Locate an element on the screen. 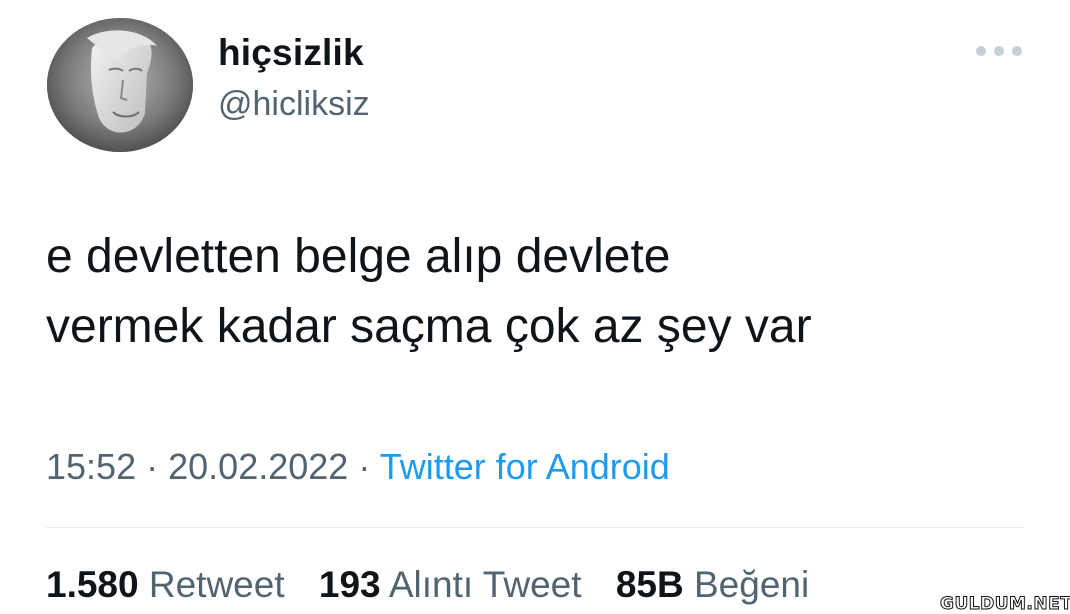 The width and height of the screenshot is (1070, 614). tweet-text-line: vermek kadar saçma çok az şey var is located at coordinates (429, 326).